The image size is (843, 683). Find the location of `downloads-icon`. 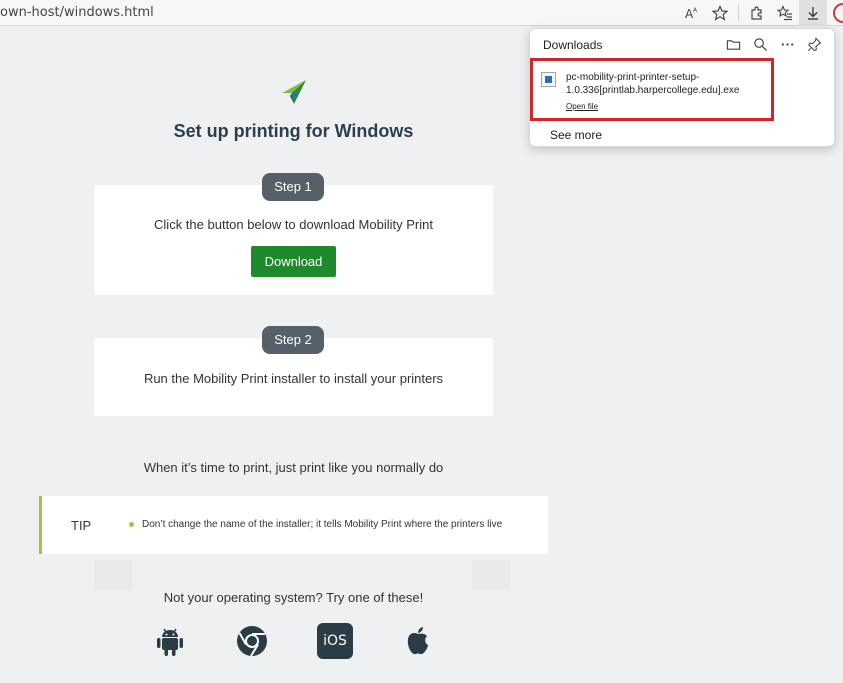

downloads-icon is located at coordinates (813, 13).